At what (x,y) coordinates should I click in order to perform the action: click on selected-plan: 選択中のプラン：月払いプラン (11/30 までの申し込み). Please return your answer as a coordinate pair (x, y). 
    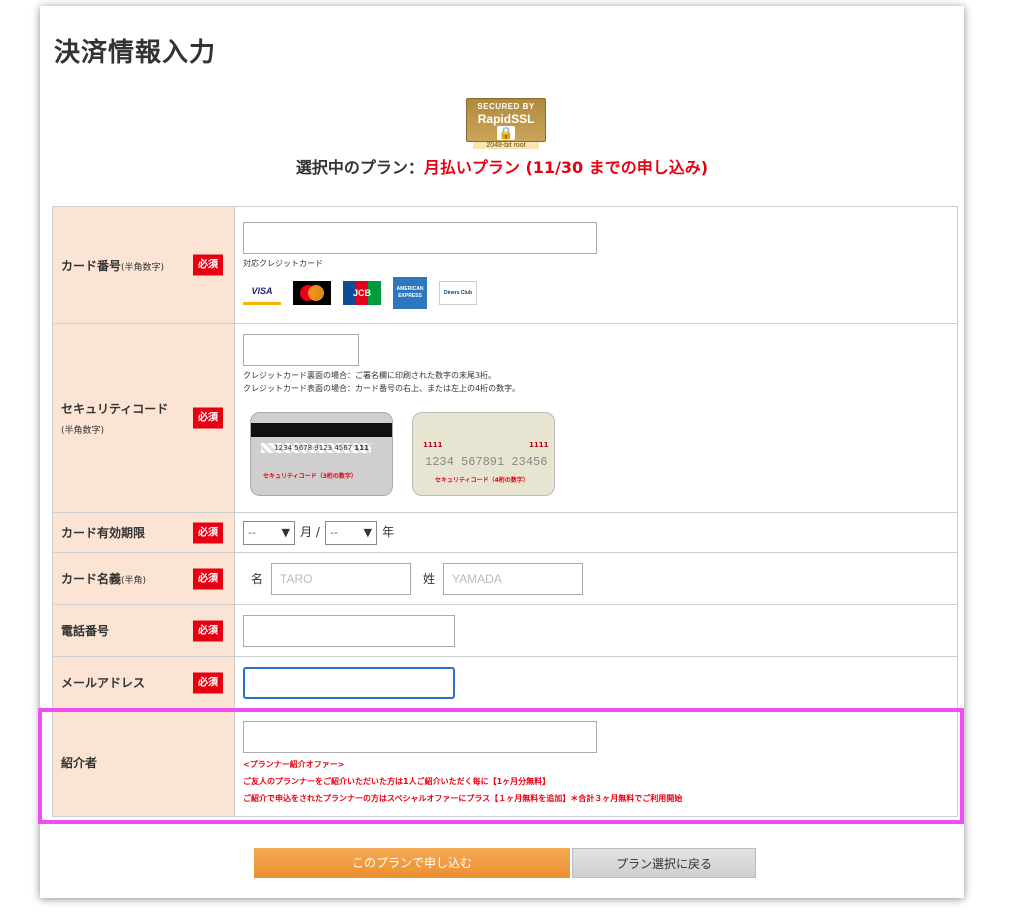
    Looking at the image, I should click on (502, 167).